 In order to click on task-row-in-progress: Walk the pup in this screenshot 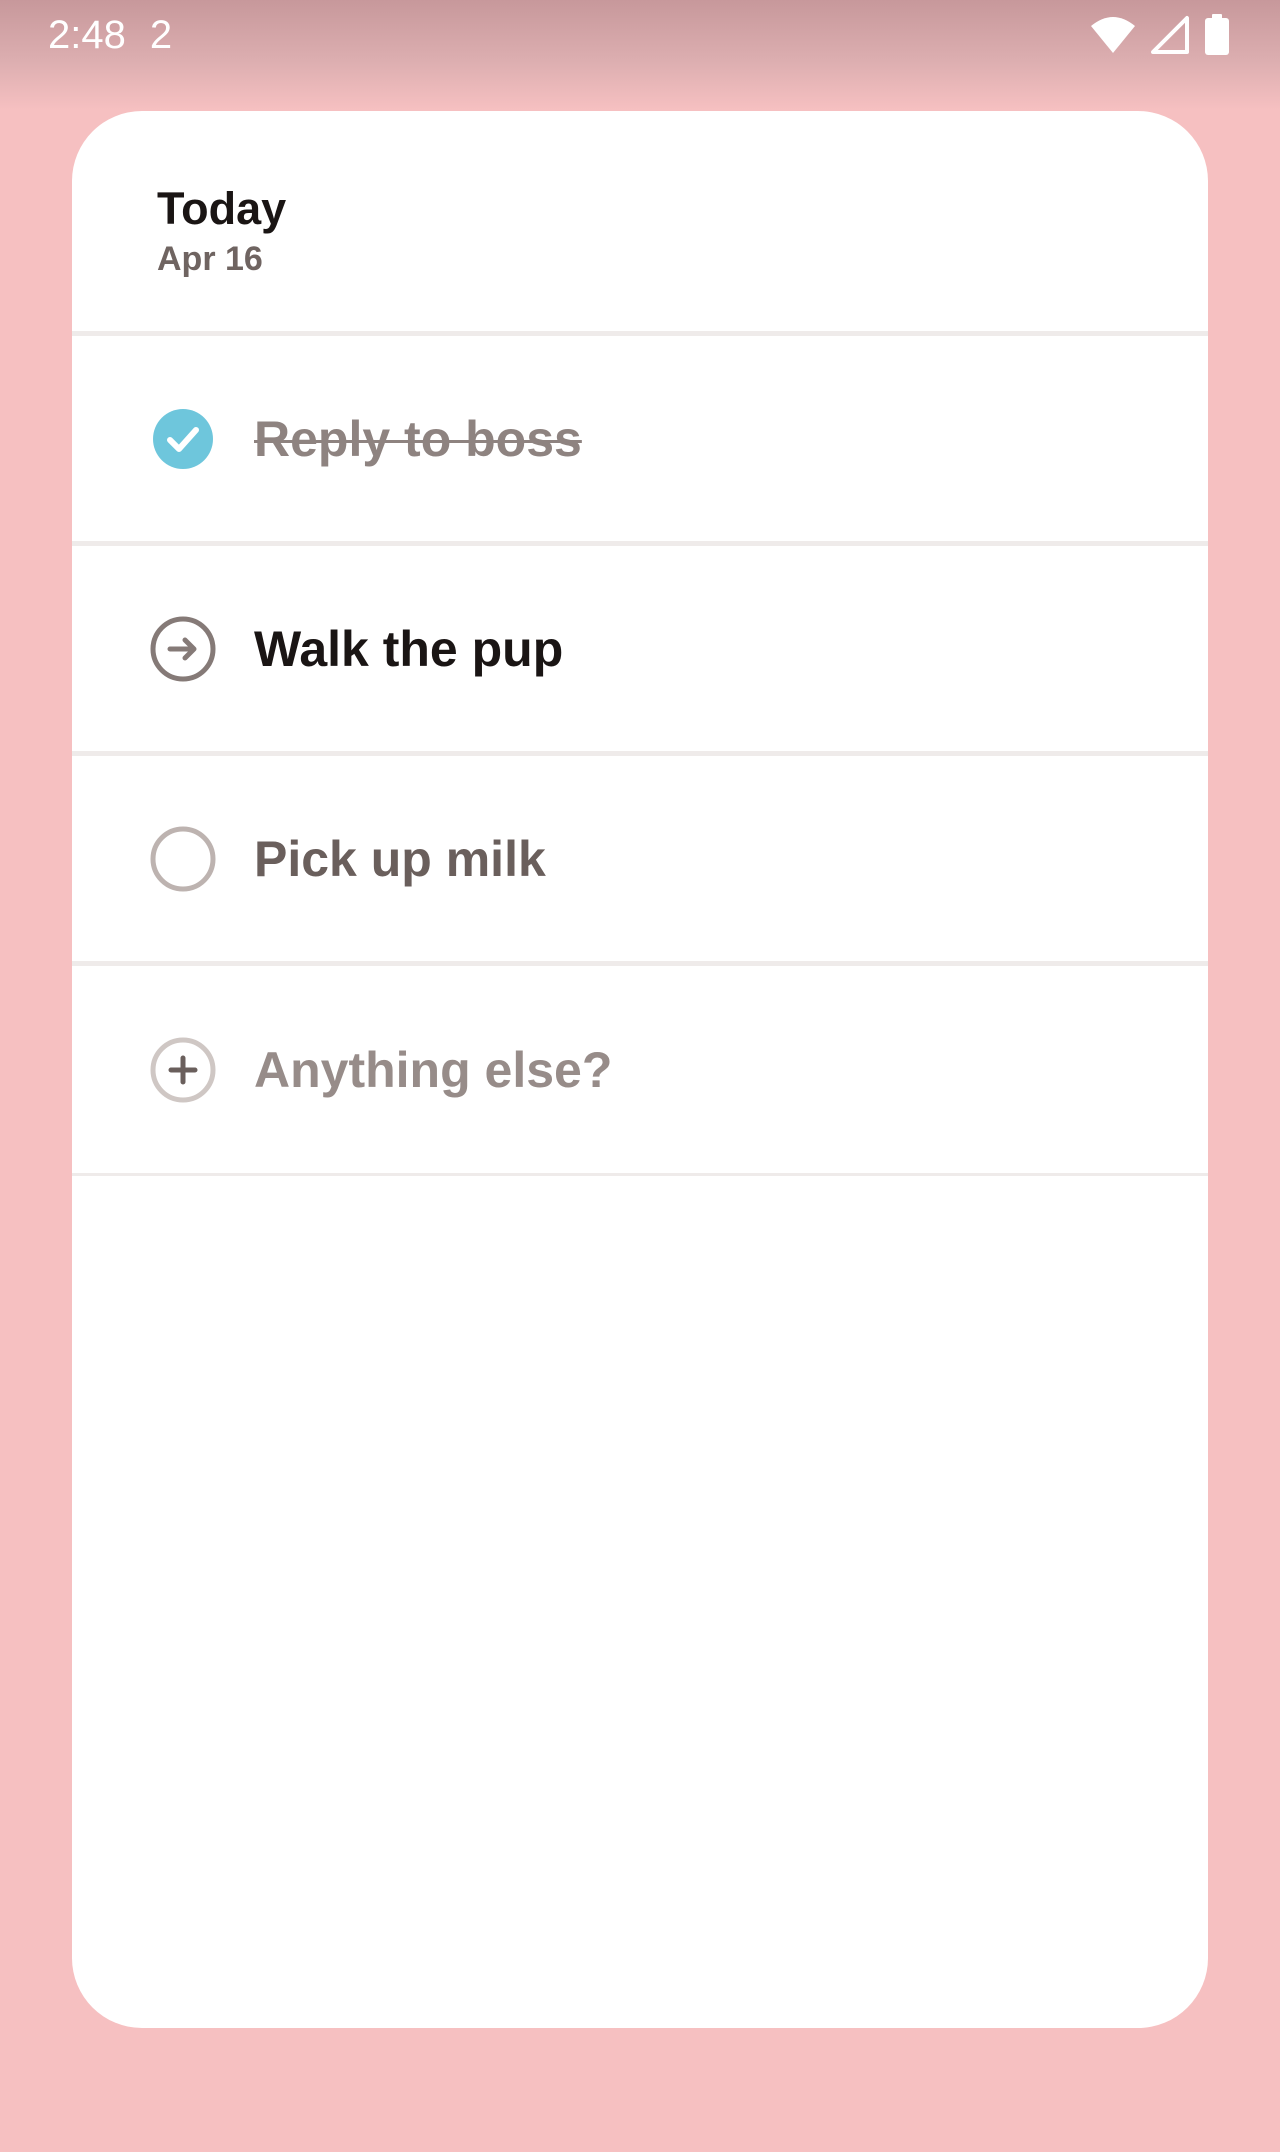, I will do `click(640, 651)`.